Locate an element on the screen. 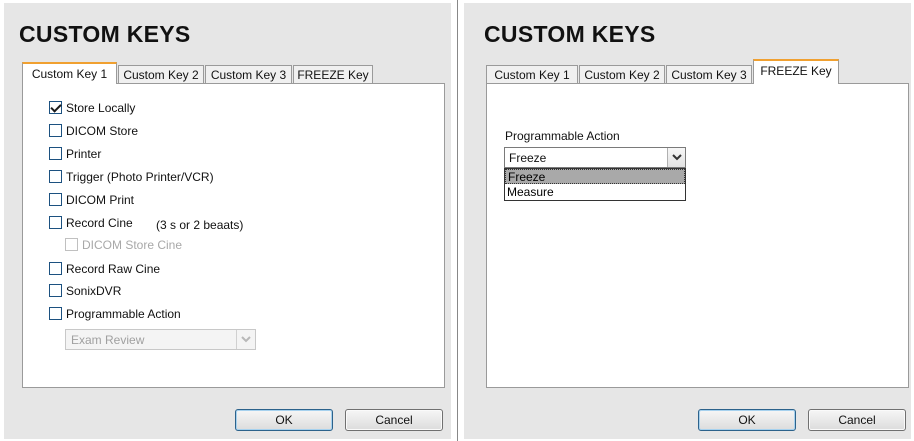 The width and height of the screenshot is (914, 441). option-label: DICOM Store is located at coordinates (102, 131).